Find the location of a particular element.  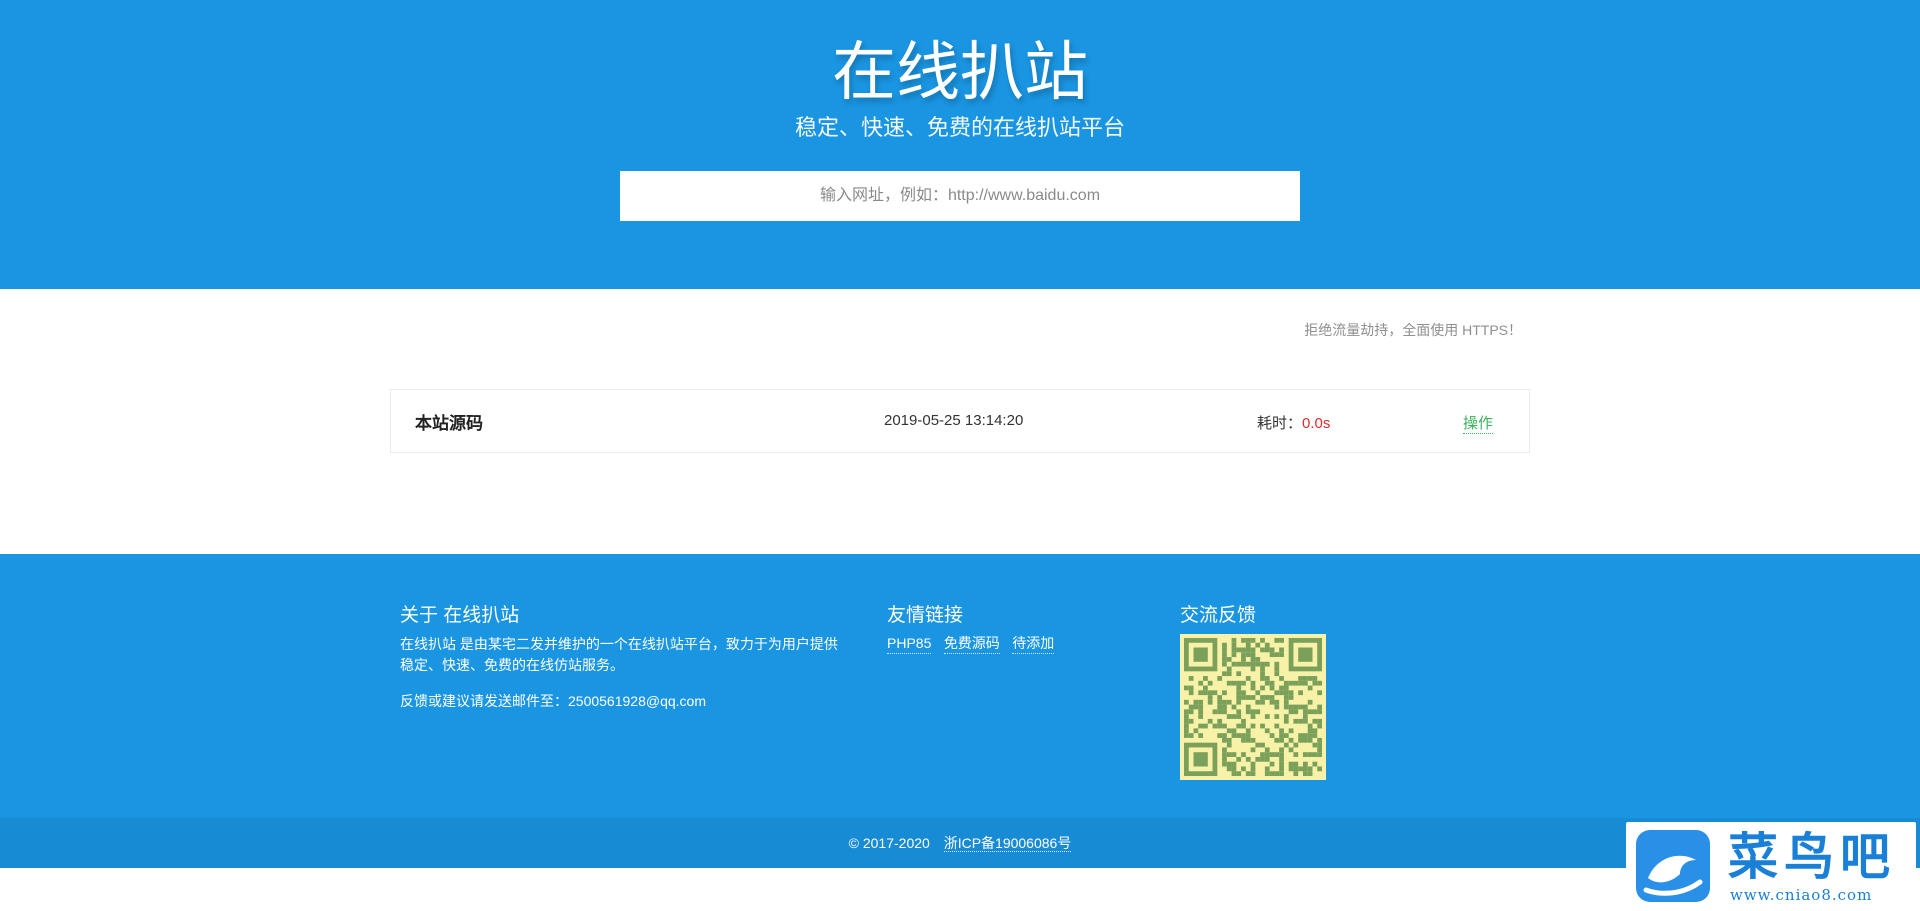

result-cost: 耗时：0.0s is located at coordinates (1293, 422).